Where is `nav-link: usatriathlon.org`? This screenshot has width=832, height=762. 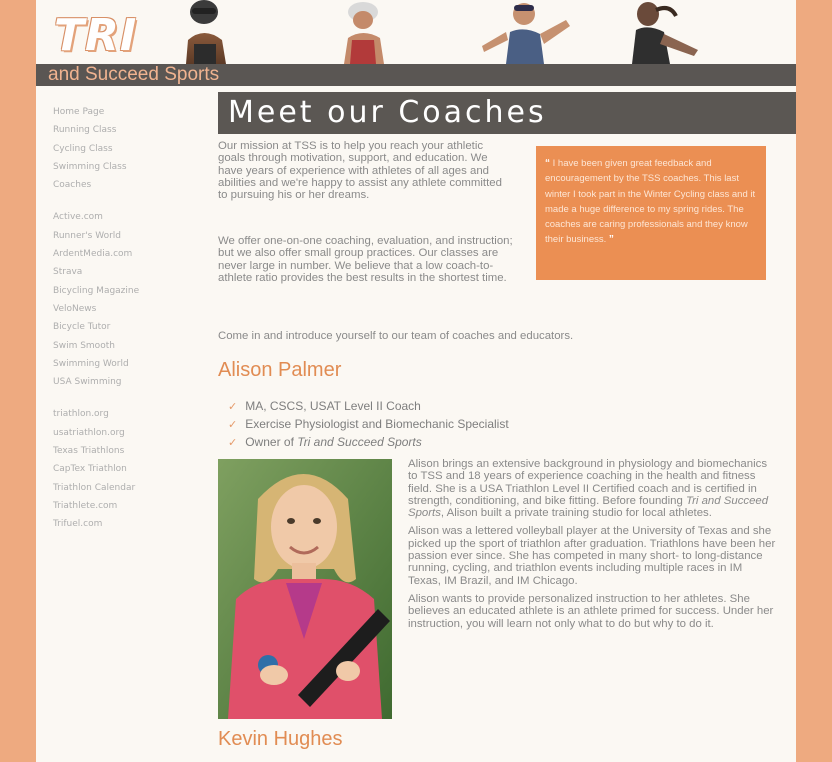 nav-link: usatriathlon.org is located at coordinates (128, 433).